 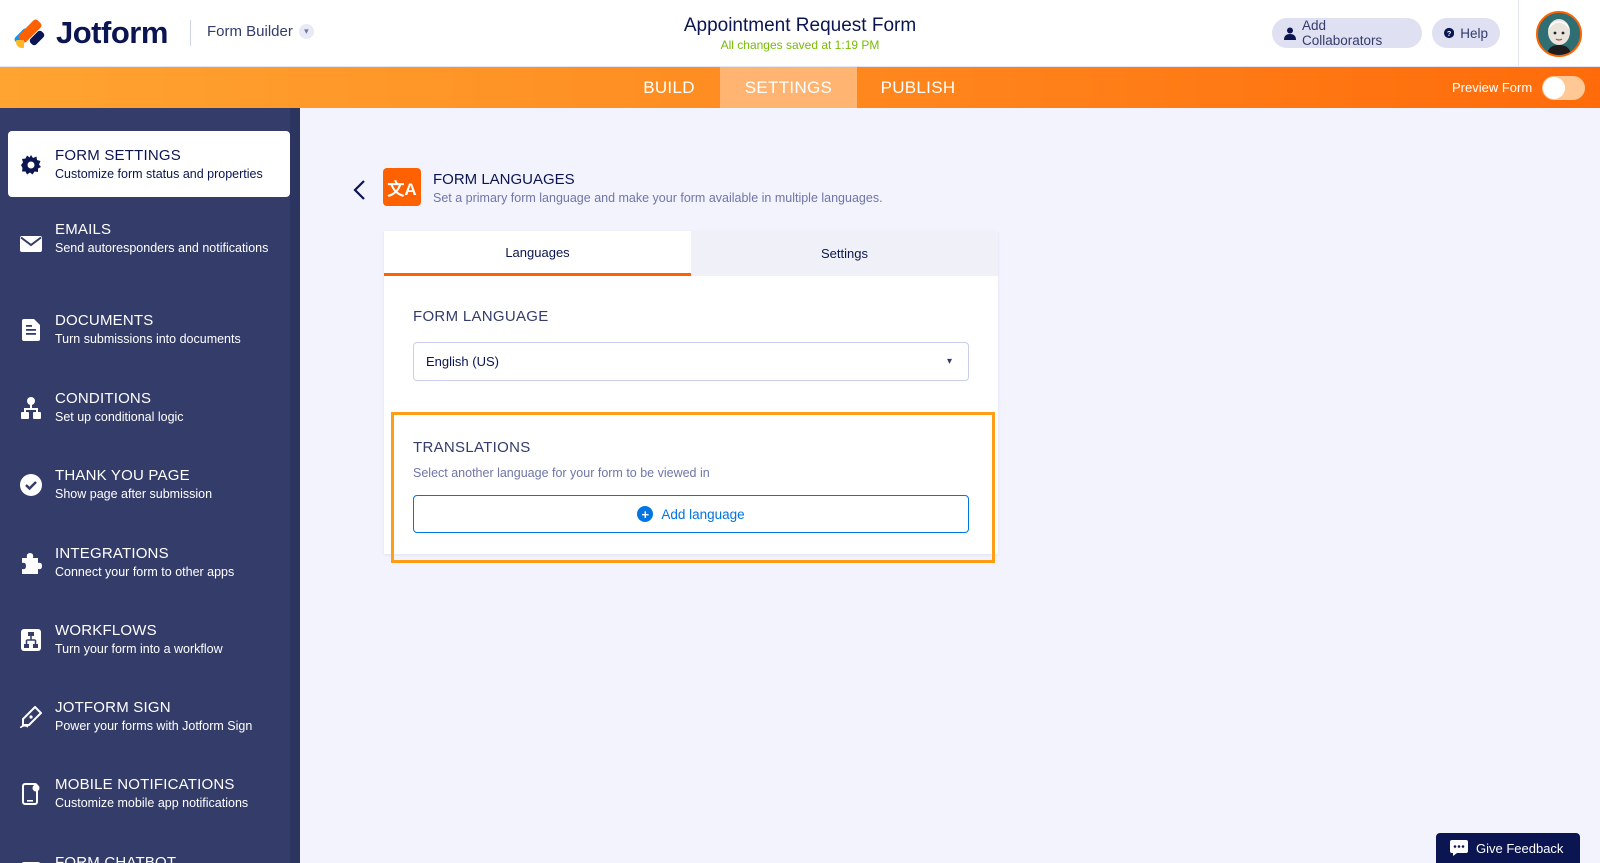 What do you see at coordinates (152, 803) in the screenshot?
I see `sidebar-item-desc: Customize mobile app notifications` at bounding box center [152, 803].